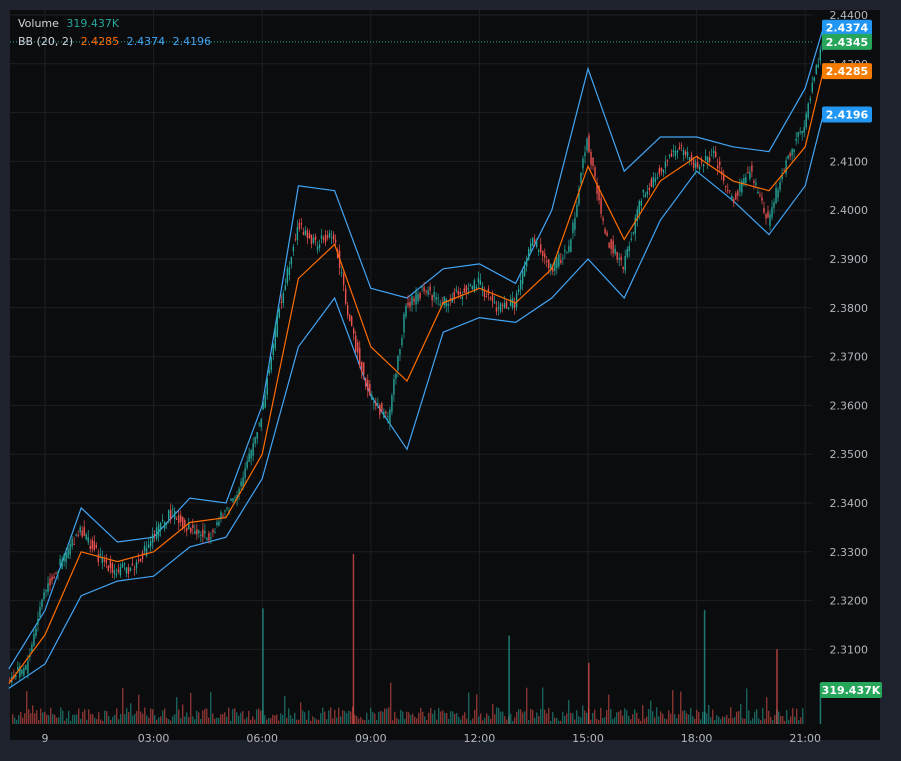  Describe the element at coordinates (70, 23) in the screenshot. I see `volume-legend: Volume 319.437K` at that location.